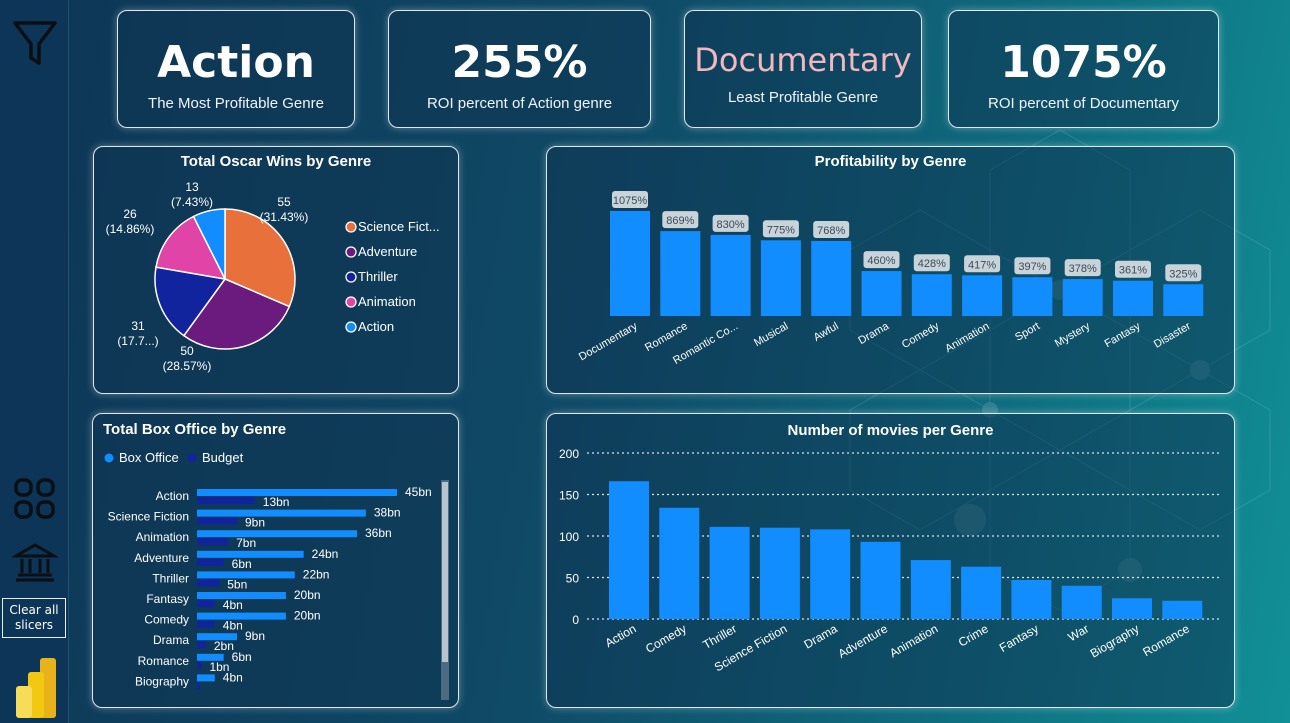  Describe the element at coordinates (1073, 335) in the screenshot. I see `profit-category-label: Mystery` at that location.